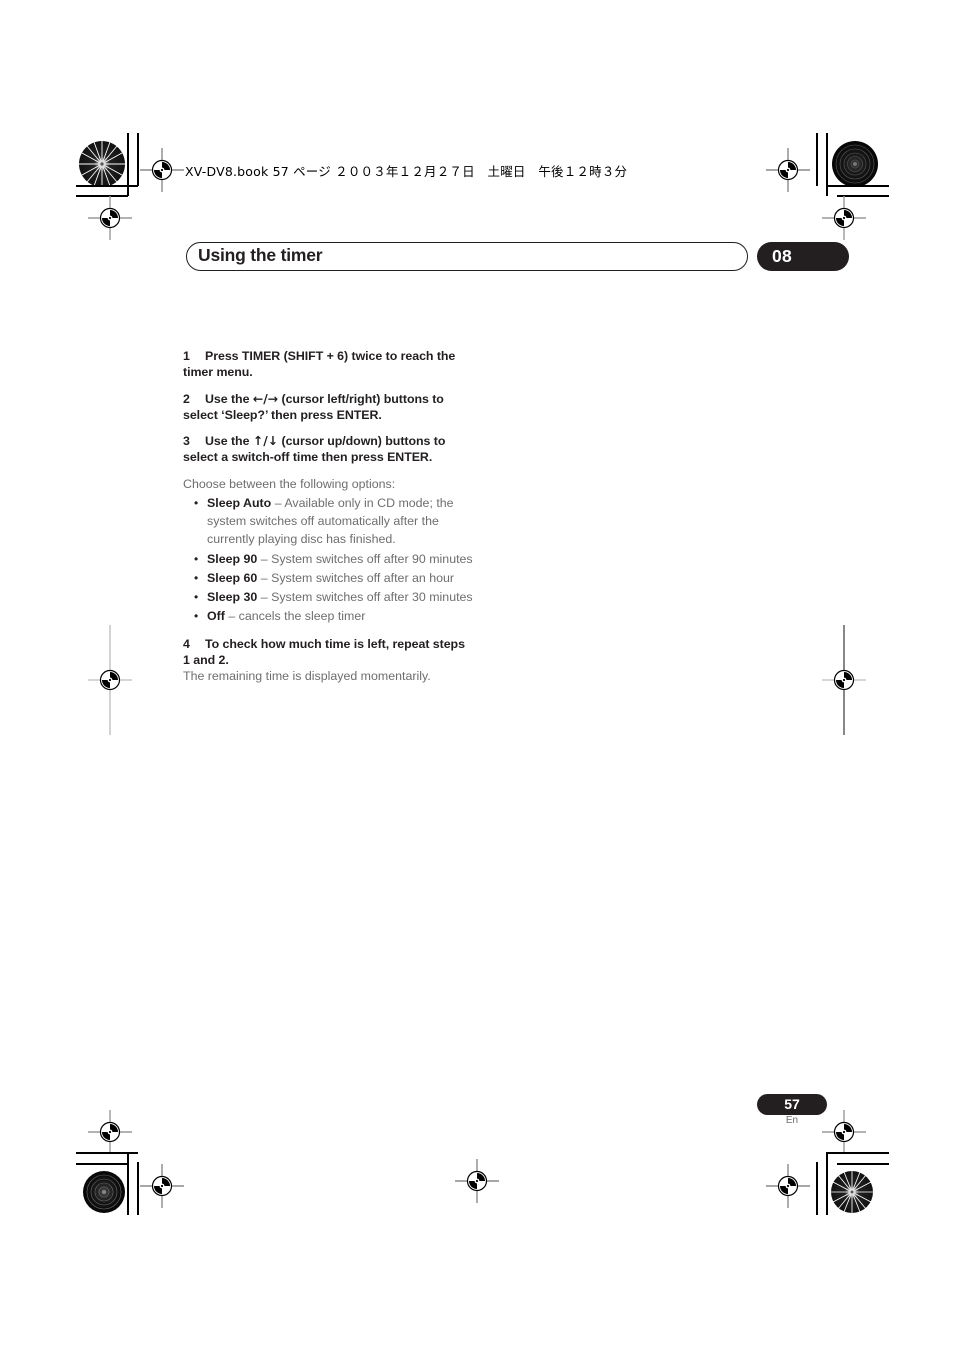 This screenshot has height=1351, width=954. I want to click on cursor-up-down-arrow-icon: ↑/↓, so click(265, 441).